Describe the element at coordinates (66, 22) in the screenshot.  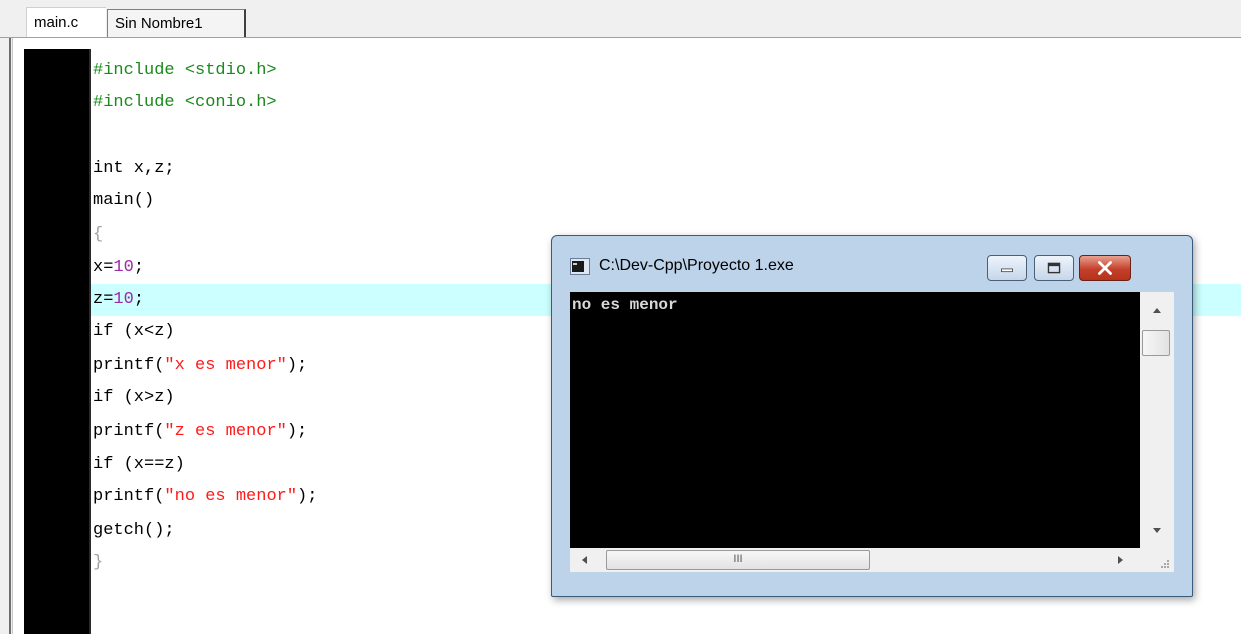
I see `tab-main-c: main.c` at that location.